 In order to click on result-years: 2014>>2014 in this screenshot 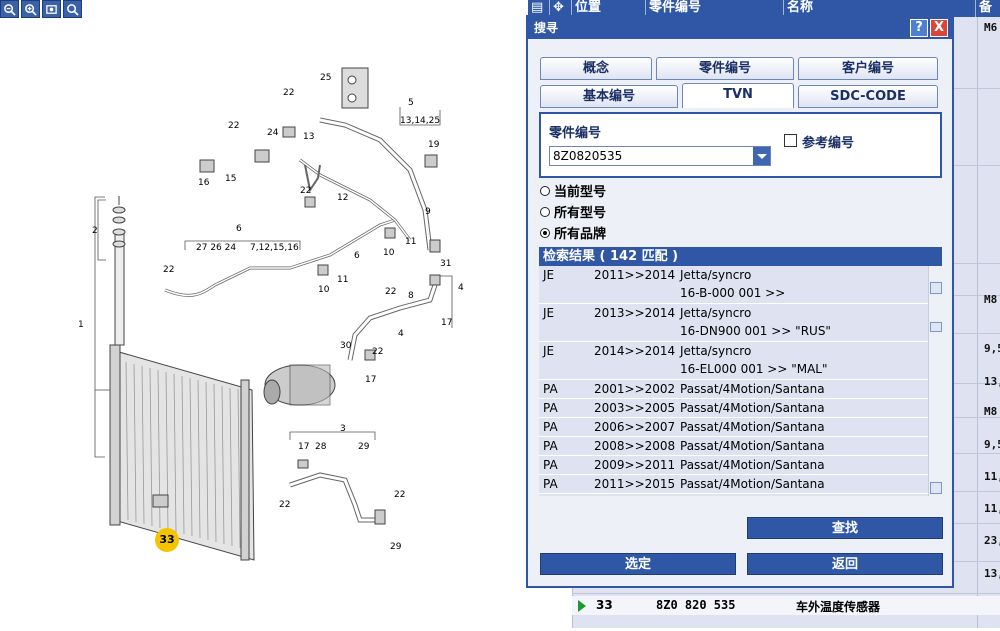, I will do `click(635, 351)`.